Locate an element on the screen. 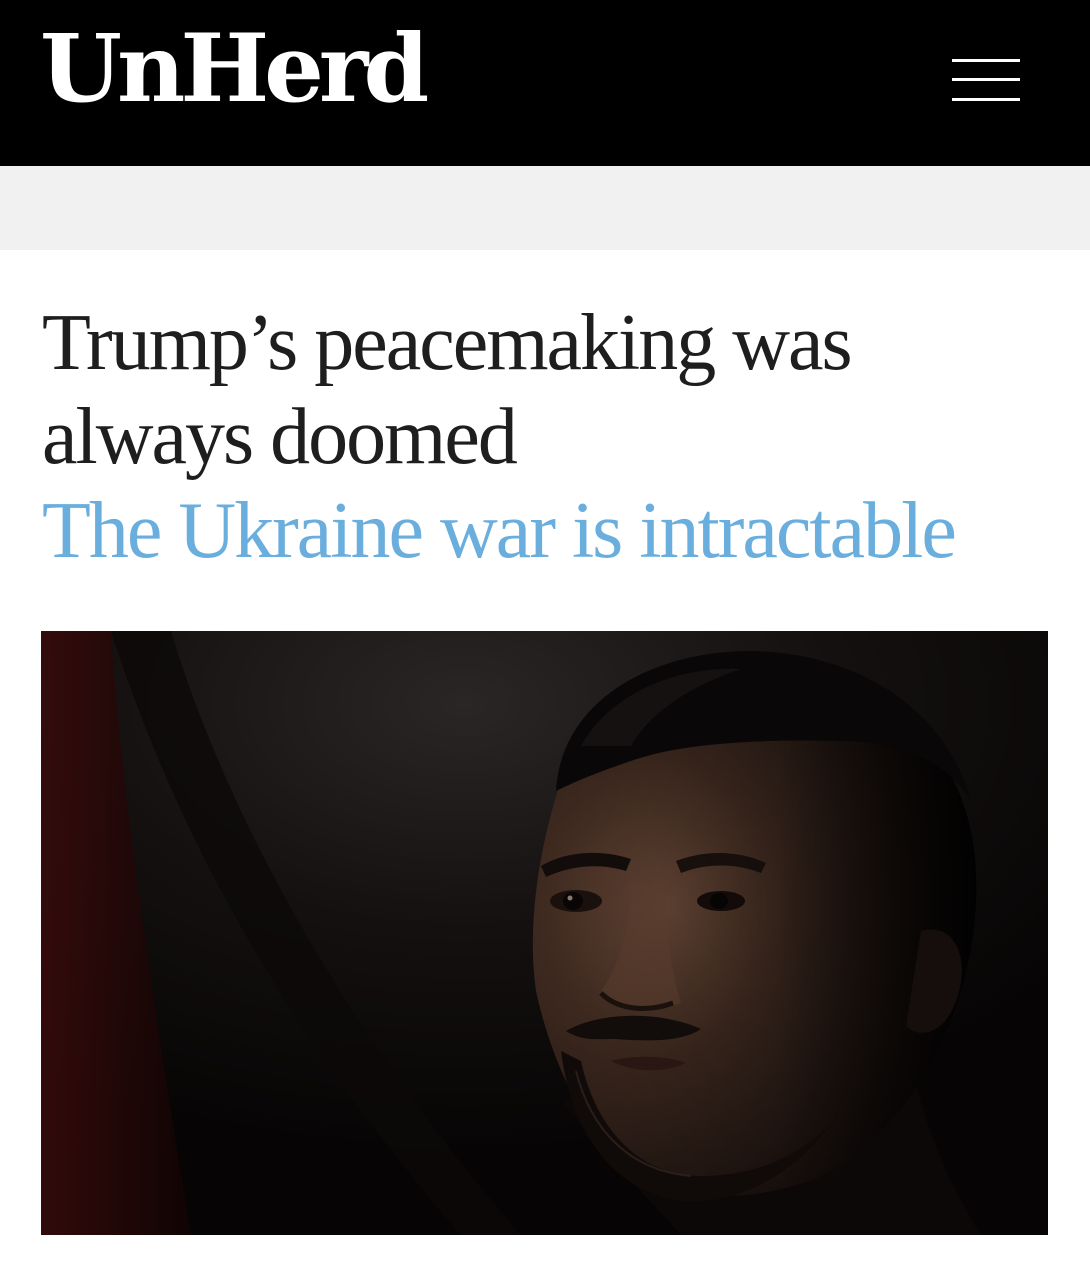 The width and height of the screenshot is (1090, 1280). hamburger-menu-button is located at coordinates (986, 82).